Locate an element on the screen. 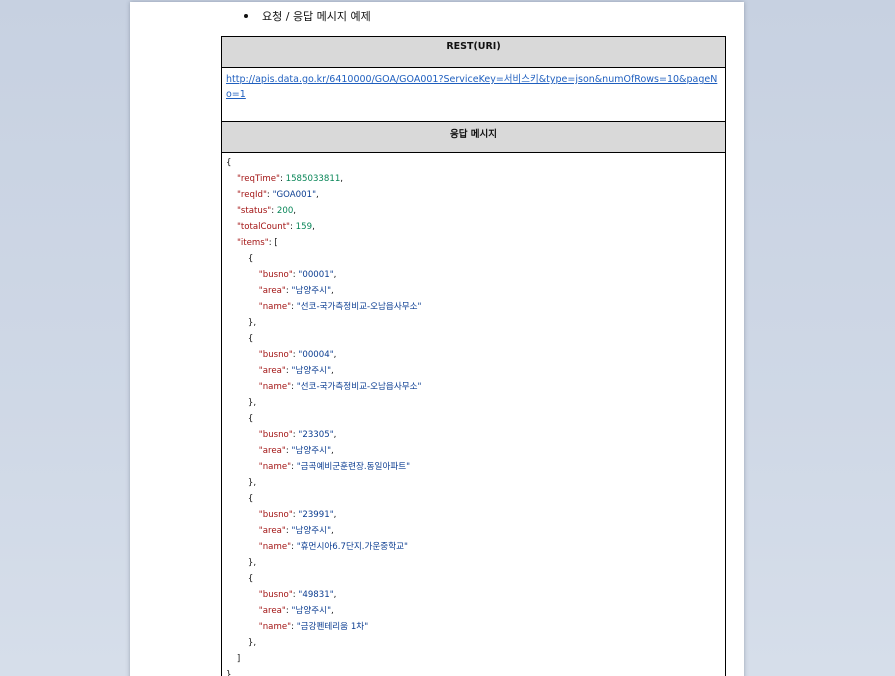  json-open-brace: { is located at coordinates (229, 163).